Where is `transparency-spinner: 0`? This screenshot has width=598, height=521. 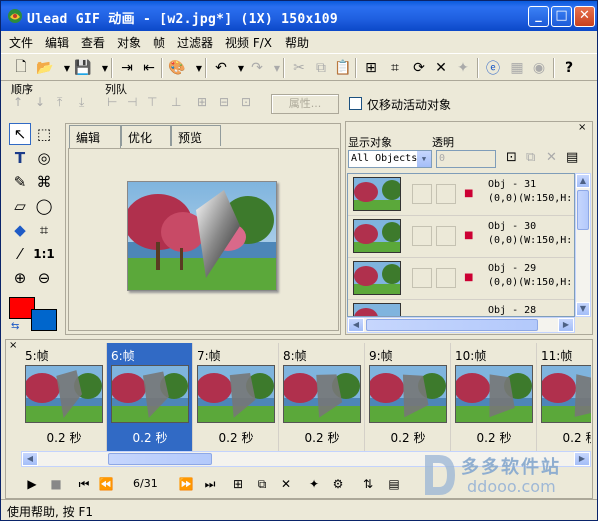
transparency-spinner: 0 is located at coordinates (466, 159).